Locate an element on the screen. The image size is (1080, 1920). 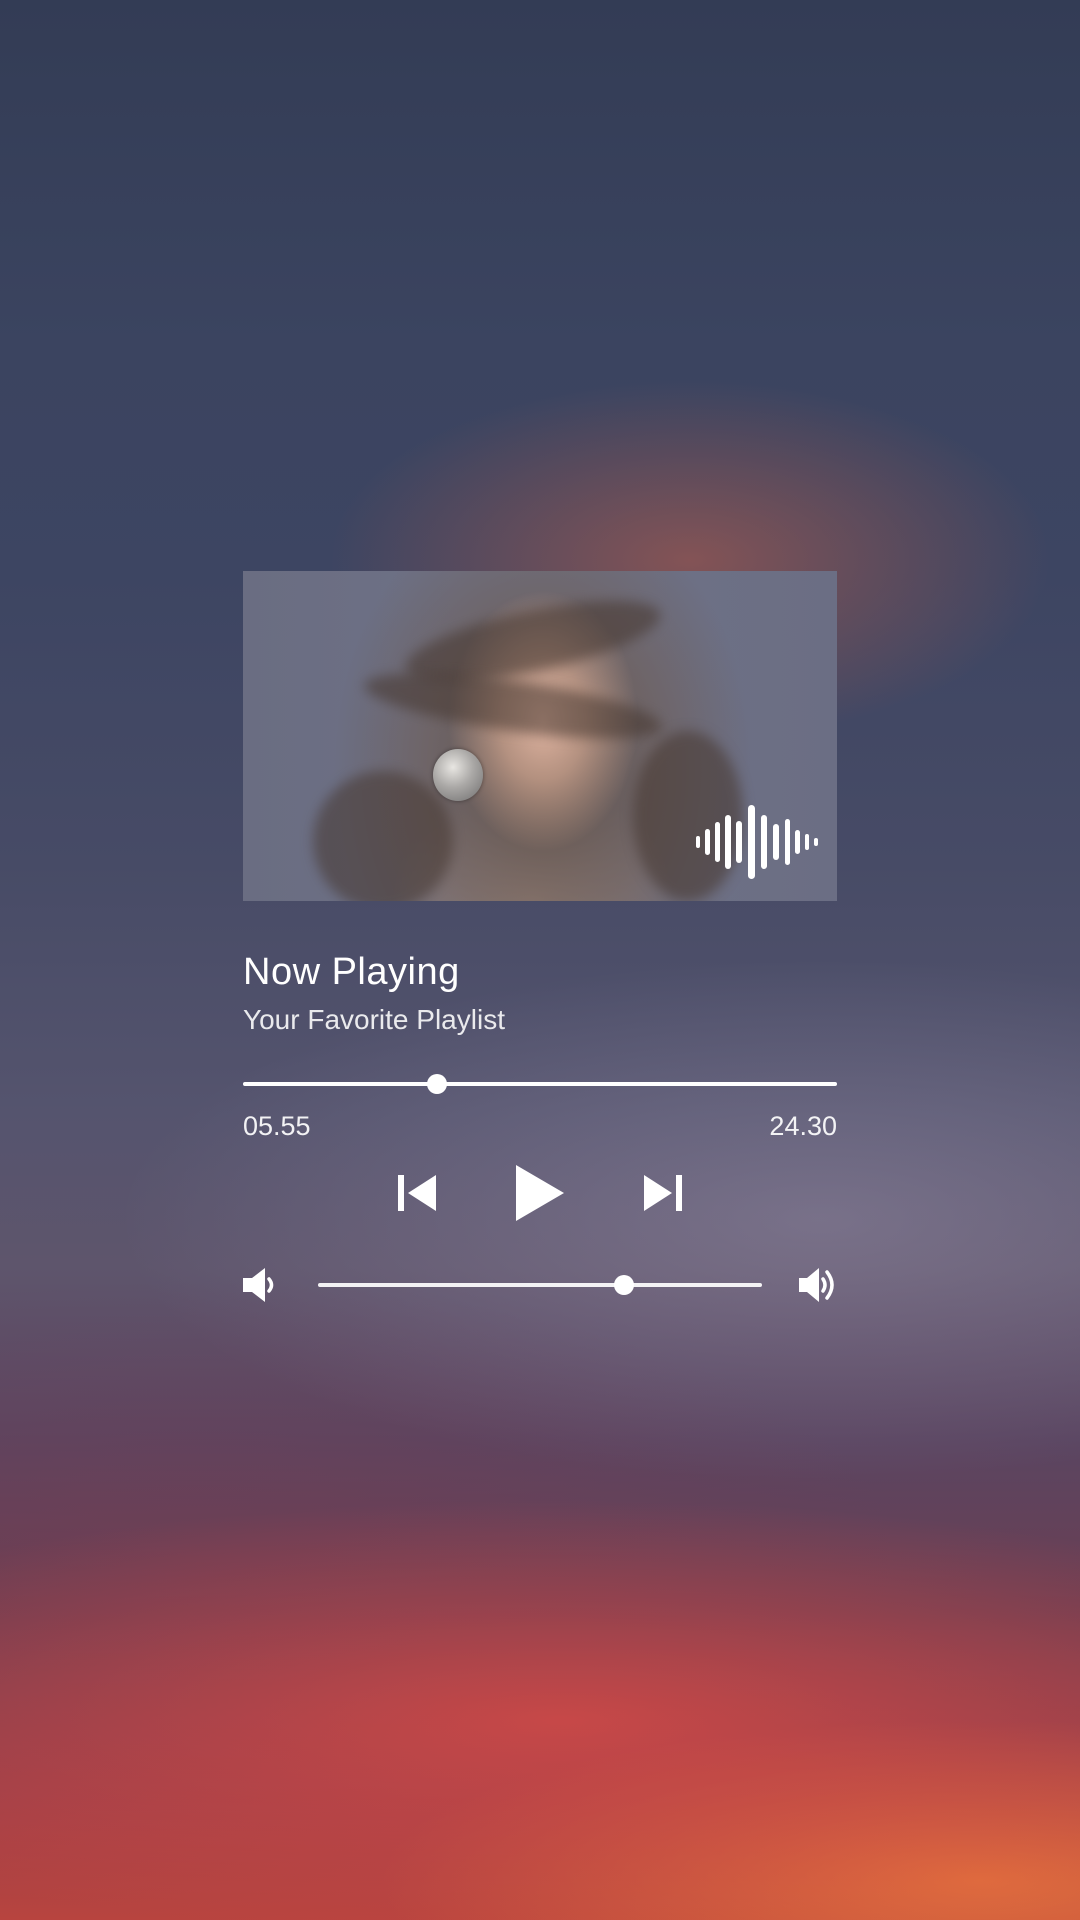
time-row: 05.55 24.30 is located at coordinates (540, 1126).